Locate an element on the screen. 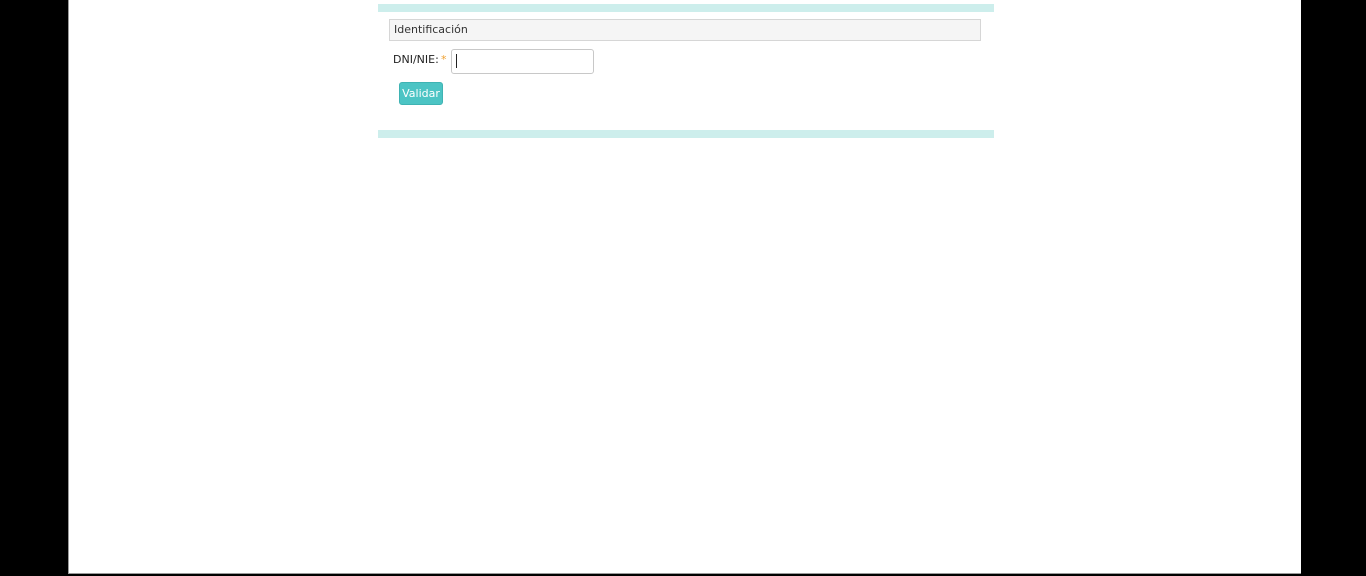 The image size is (1366, 576). section-title: Identificación is located at coordinates (431, 29).